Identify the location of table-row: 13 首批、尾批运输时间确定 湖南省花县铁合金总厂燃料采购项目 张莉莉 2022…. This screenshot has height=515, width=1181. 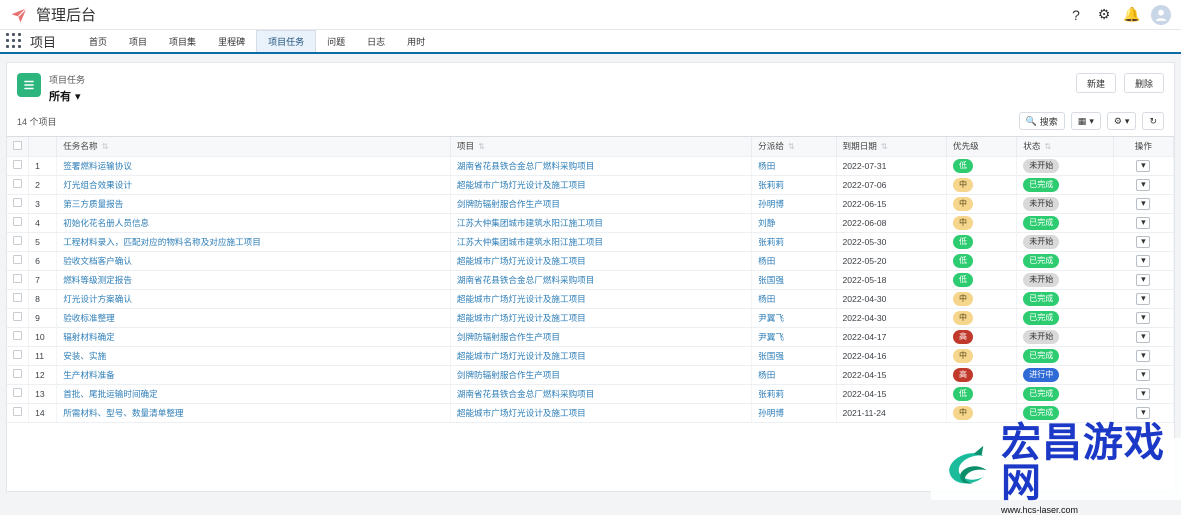
(590, 393).